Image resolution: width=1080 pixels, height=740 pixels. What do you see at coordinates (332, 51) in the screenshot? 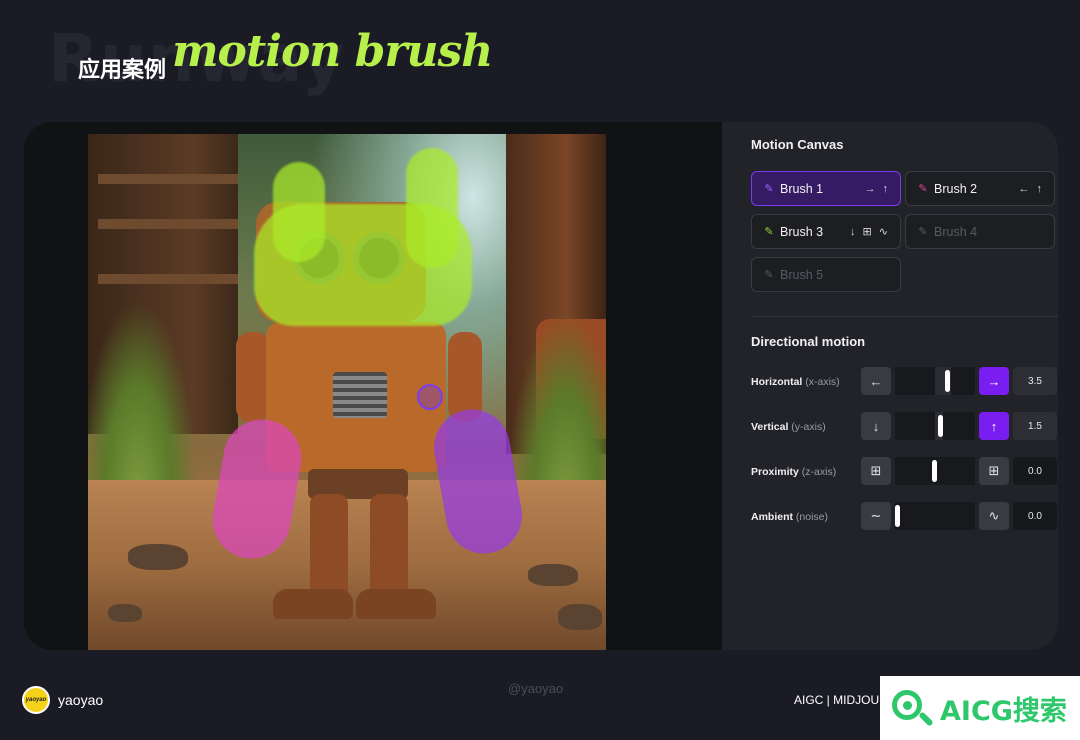
I see `title-accent: motion brush` at bounding box center [332, 51].